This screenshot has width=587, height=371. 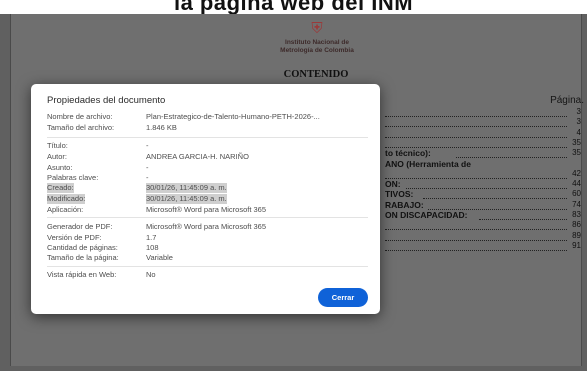 What do you see at coordinates (208, 146) in the screenshot?
I see `prop-title: Título: -` at bounding box center [208, 146].